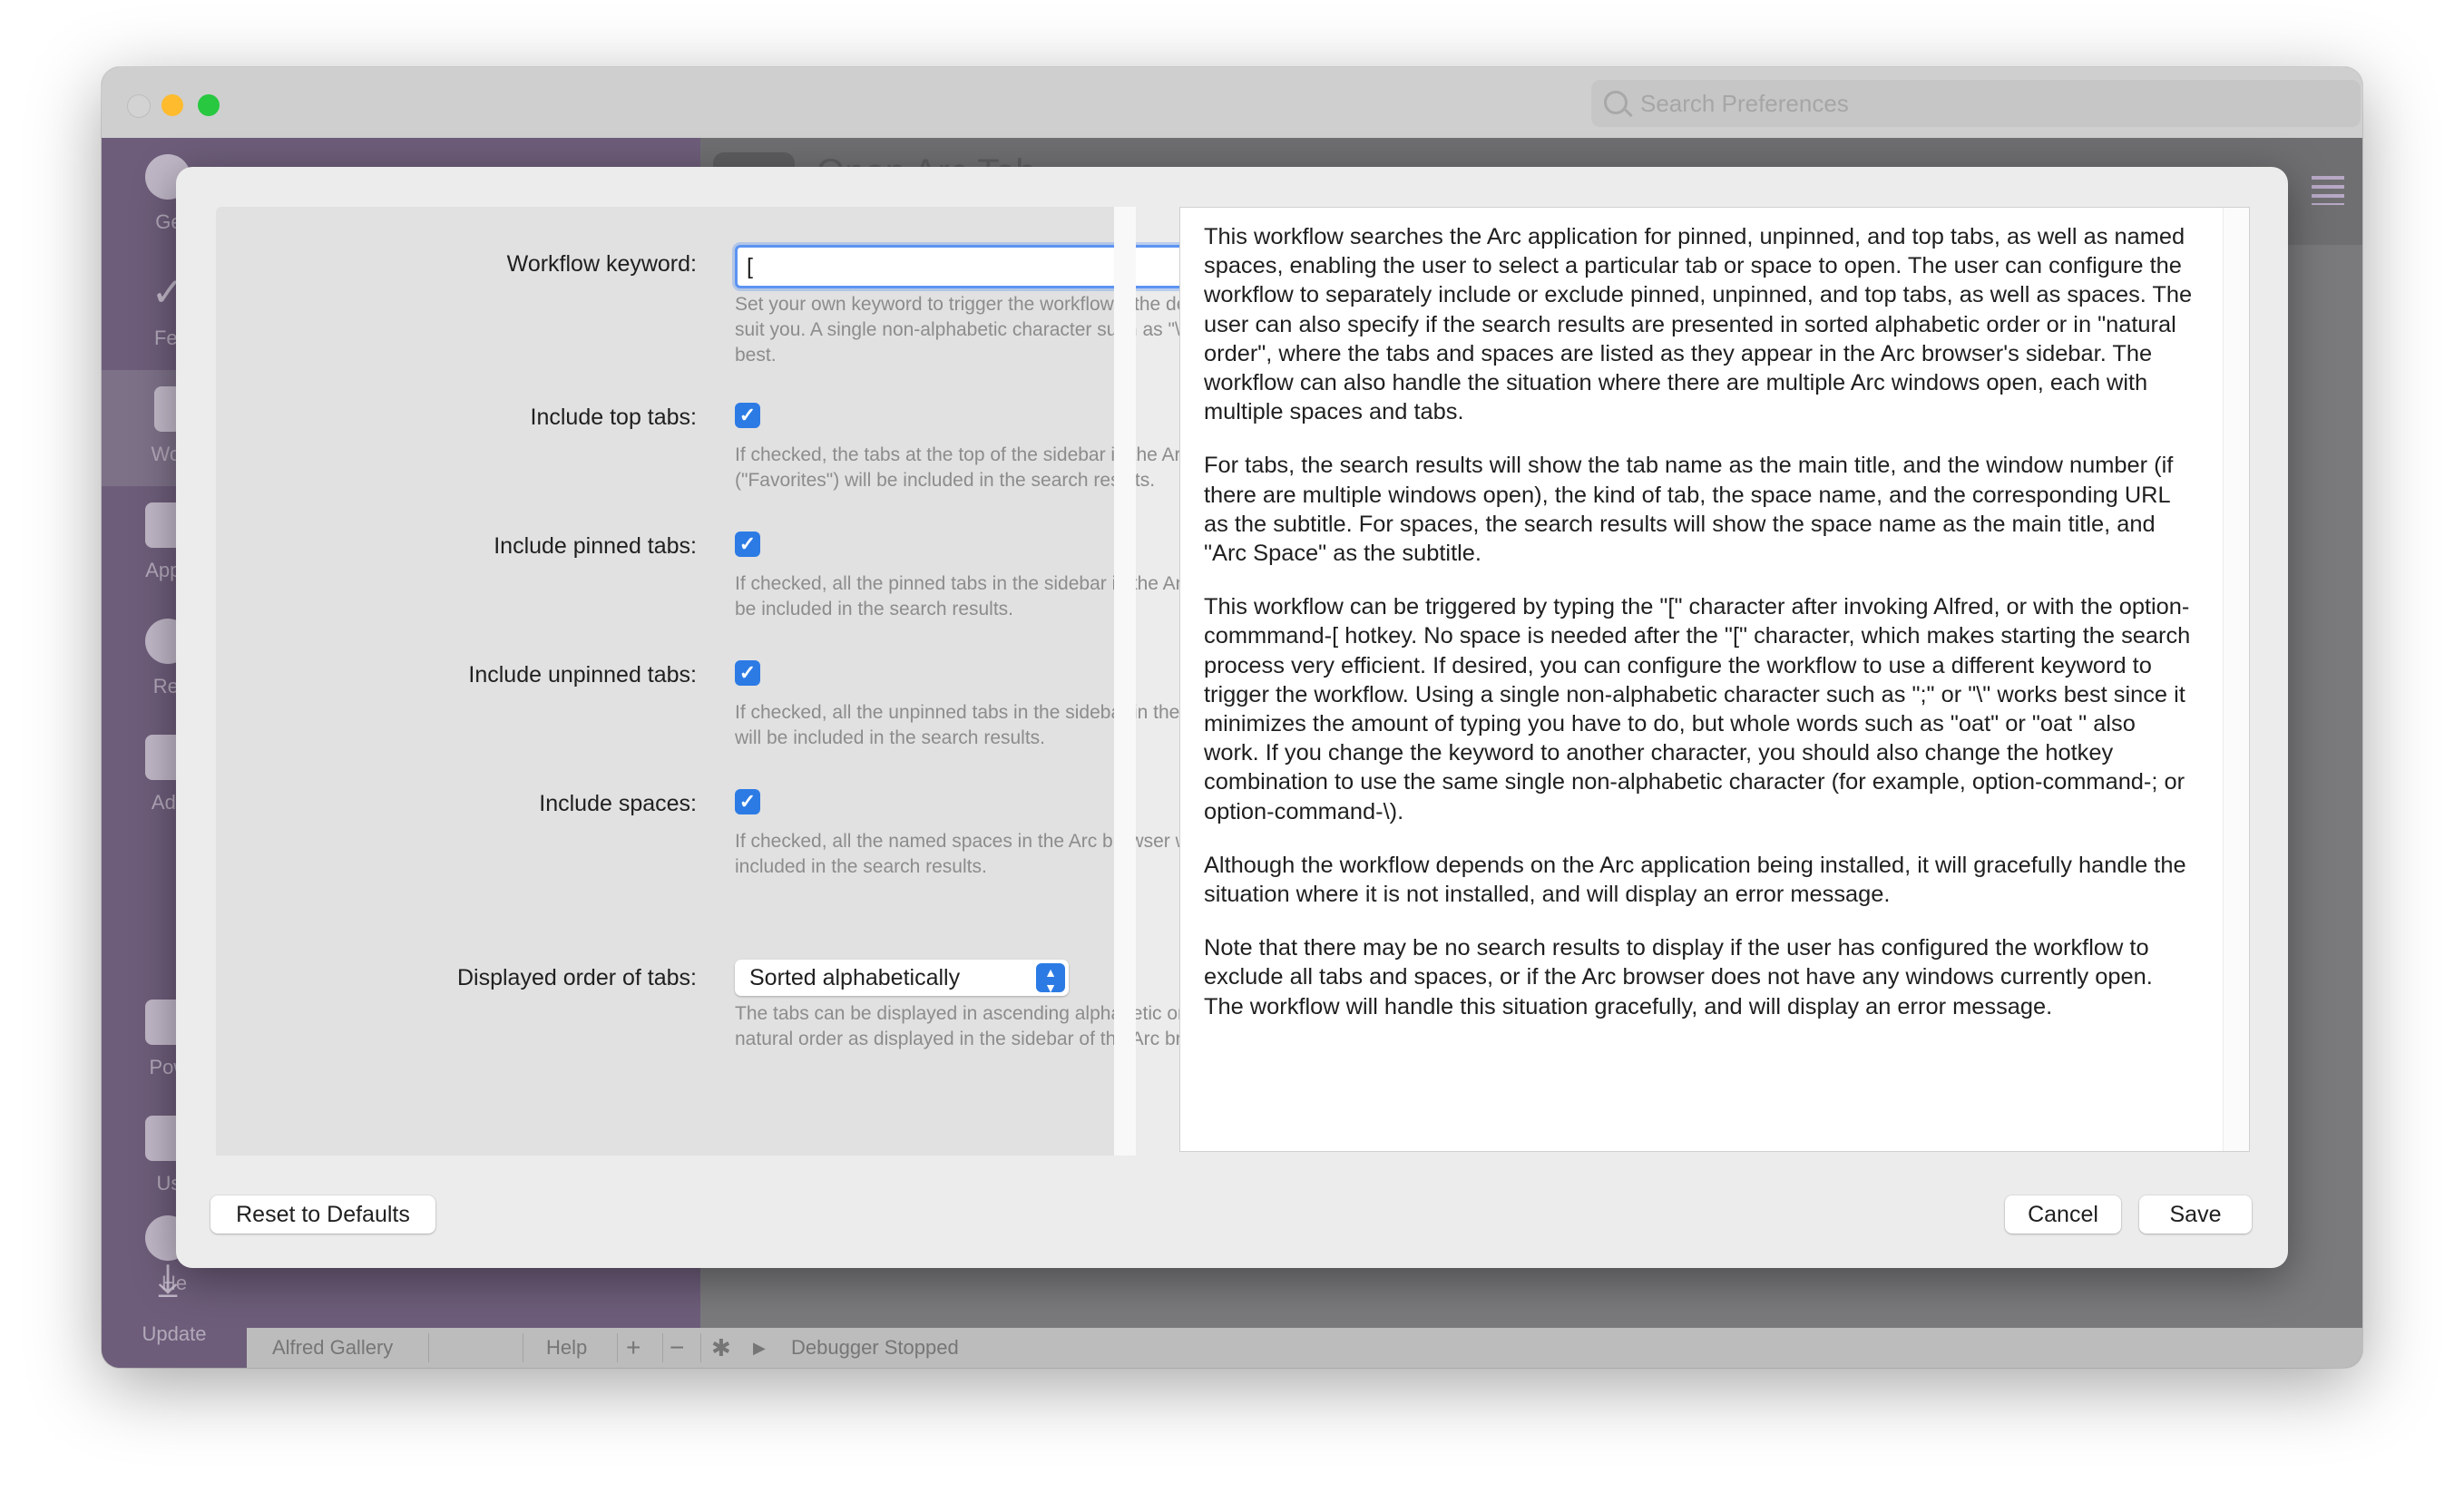 The height and width of the screenshot is (1502, 2464). Describe the element at coordinates (566, 1348) in the screenshot. I see `help-button: Help` at that location.